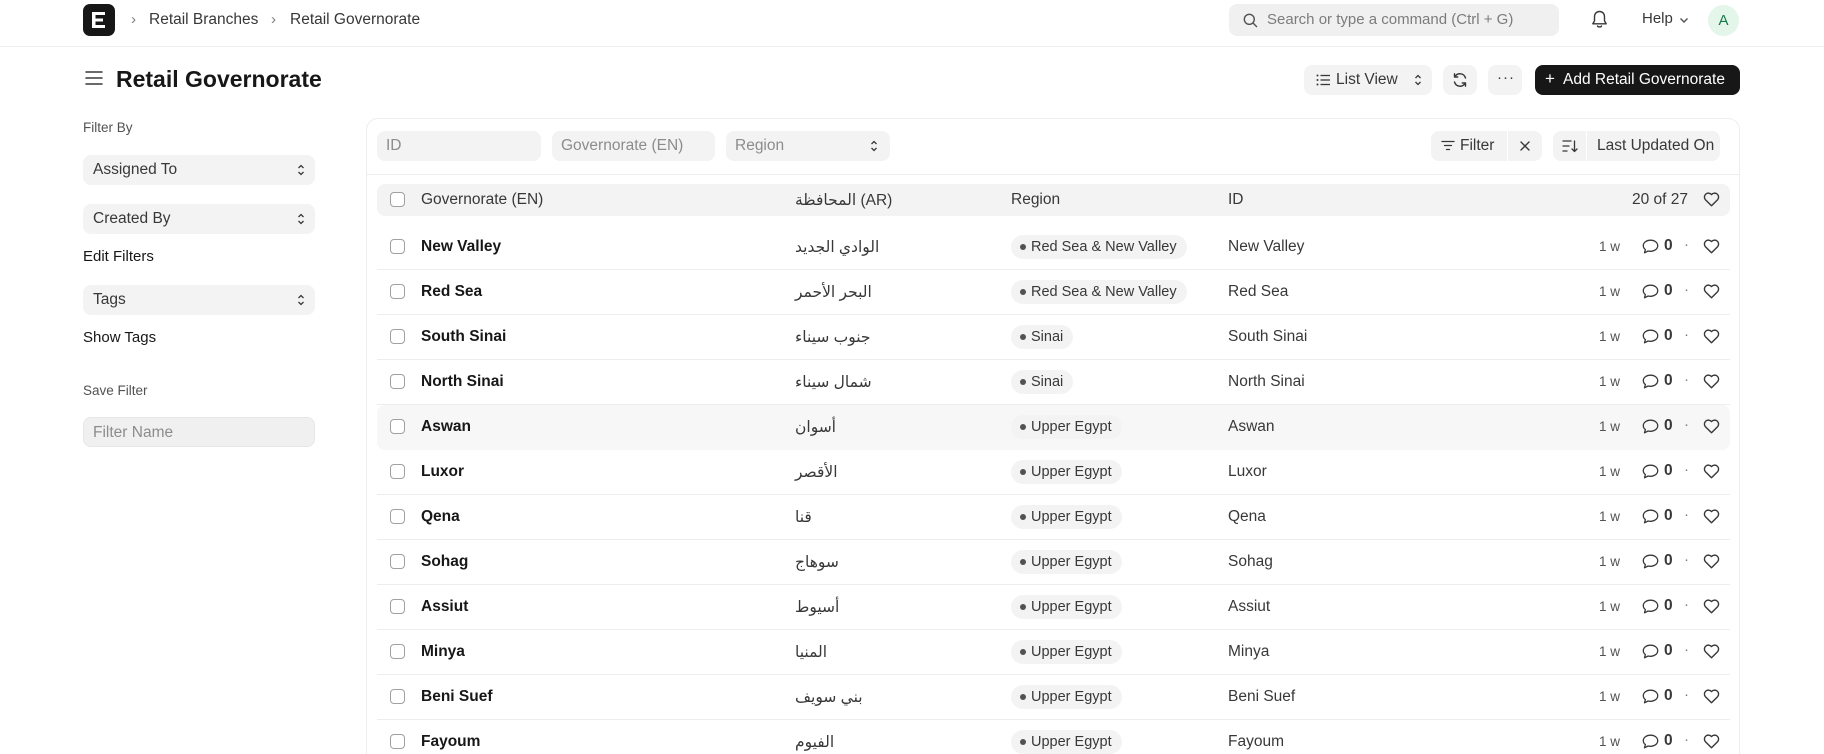 The height and width of the screenshot is (754, 1824). I want to click on filter-name-input: Filter Name, so click(199, 432).